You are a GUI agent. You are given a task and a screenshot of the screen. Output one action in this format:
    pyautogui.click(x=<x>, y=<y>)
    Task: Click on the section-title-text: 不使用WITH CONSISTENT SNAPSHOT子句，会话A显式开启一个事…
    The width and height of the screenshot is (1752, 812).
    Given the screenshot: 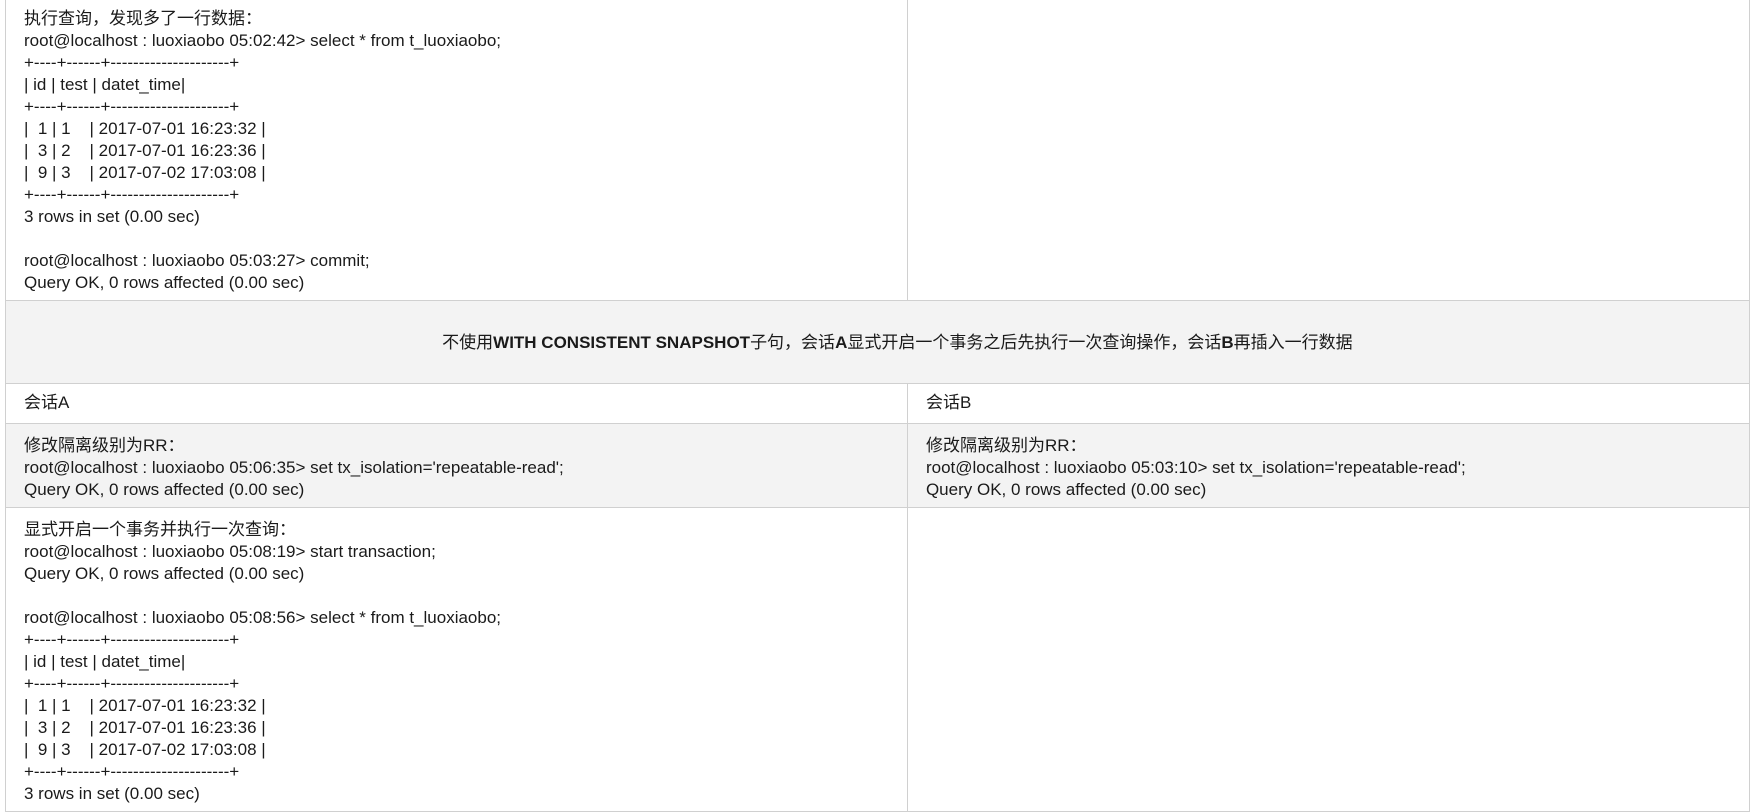 What is the action you would take?
    pyautogui.click(x=897, y=342)
    